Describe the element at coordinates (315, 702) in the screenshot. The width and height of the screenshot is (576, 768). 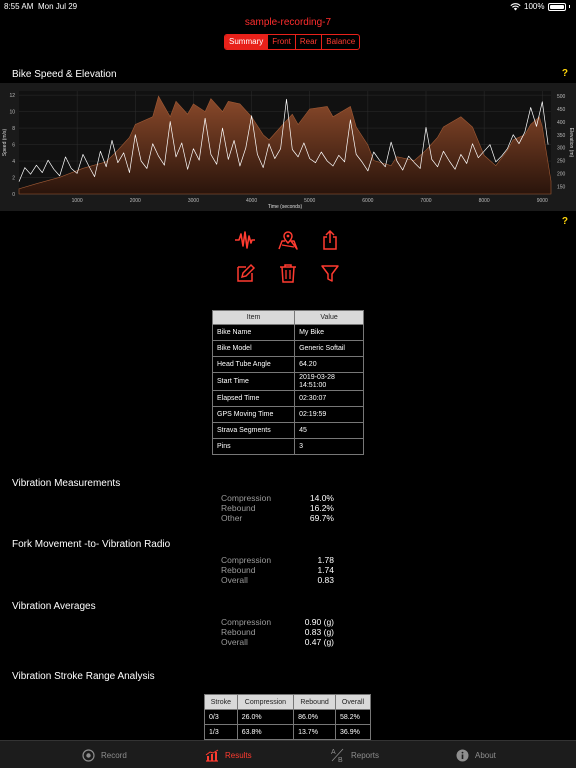
I see `header-rebound: Rebound` at that location.